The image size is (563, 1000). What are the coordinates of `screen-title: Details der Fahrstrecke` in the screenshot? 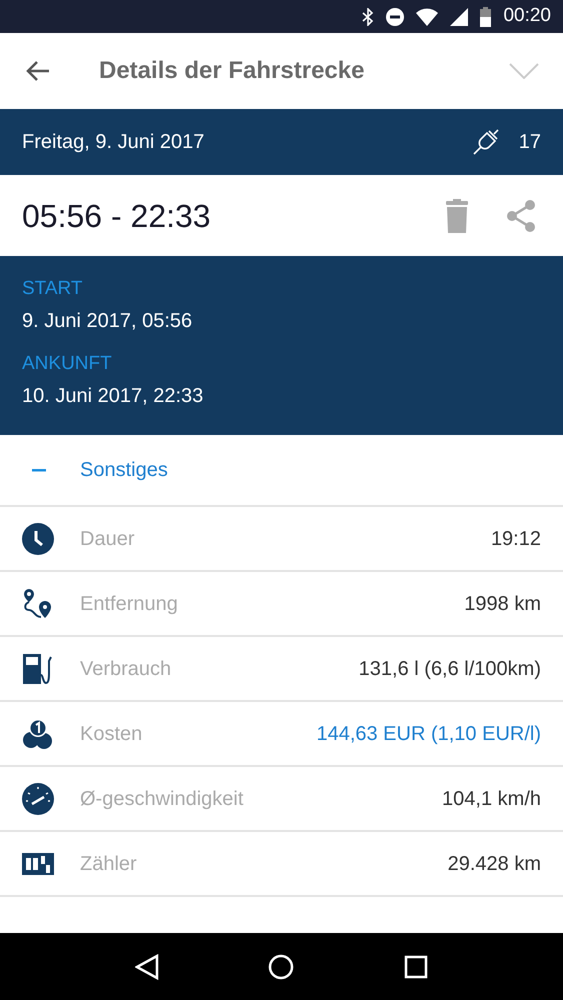 It's located at (232, 71).